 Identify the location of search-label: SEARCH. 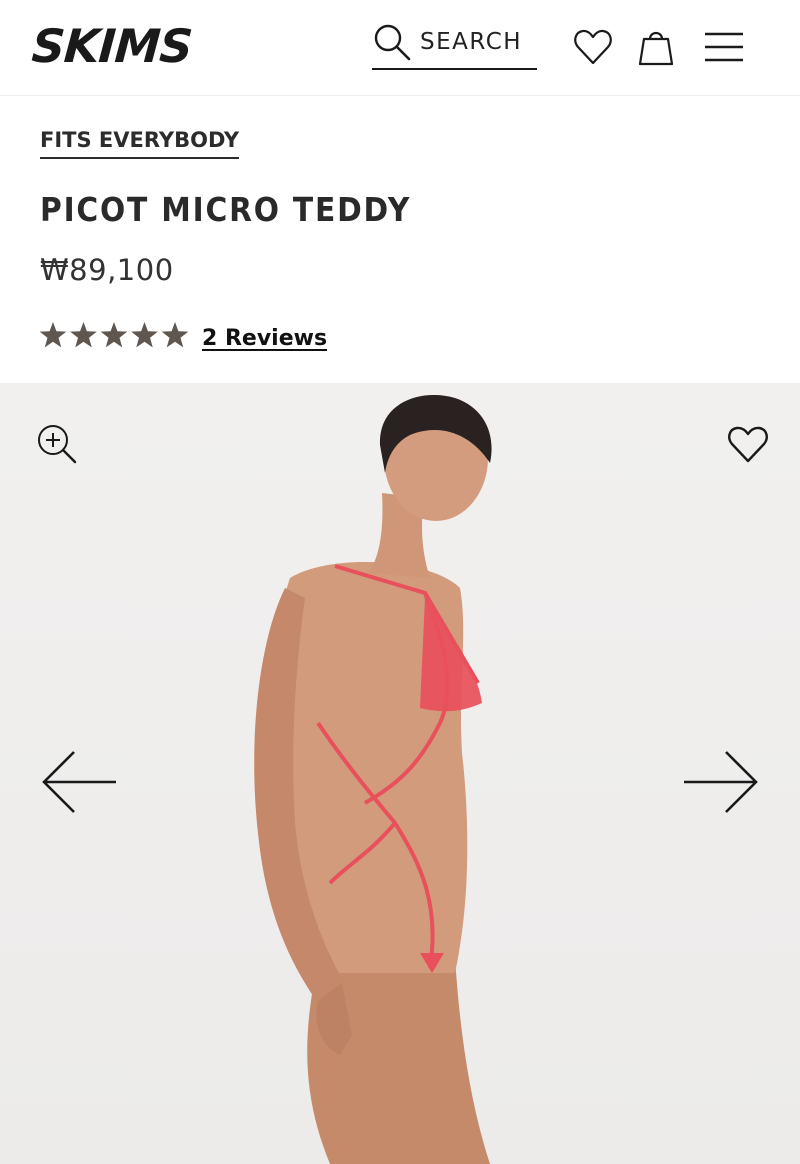
(471, 42).